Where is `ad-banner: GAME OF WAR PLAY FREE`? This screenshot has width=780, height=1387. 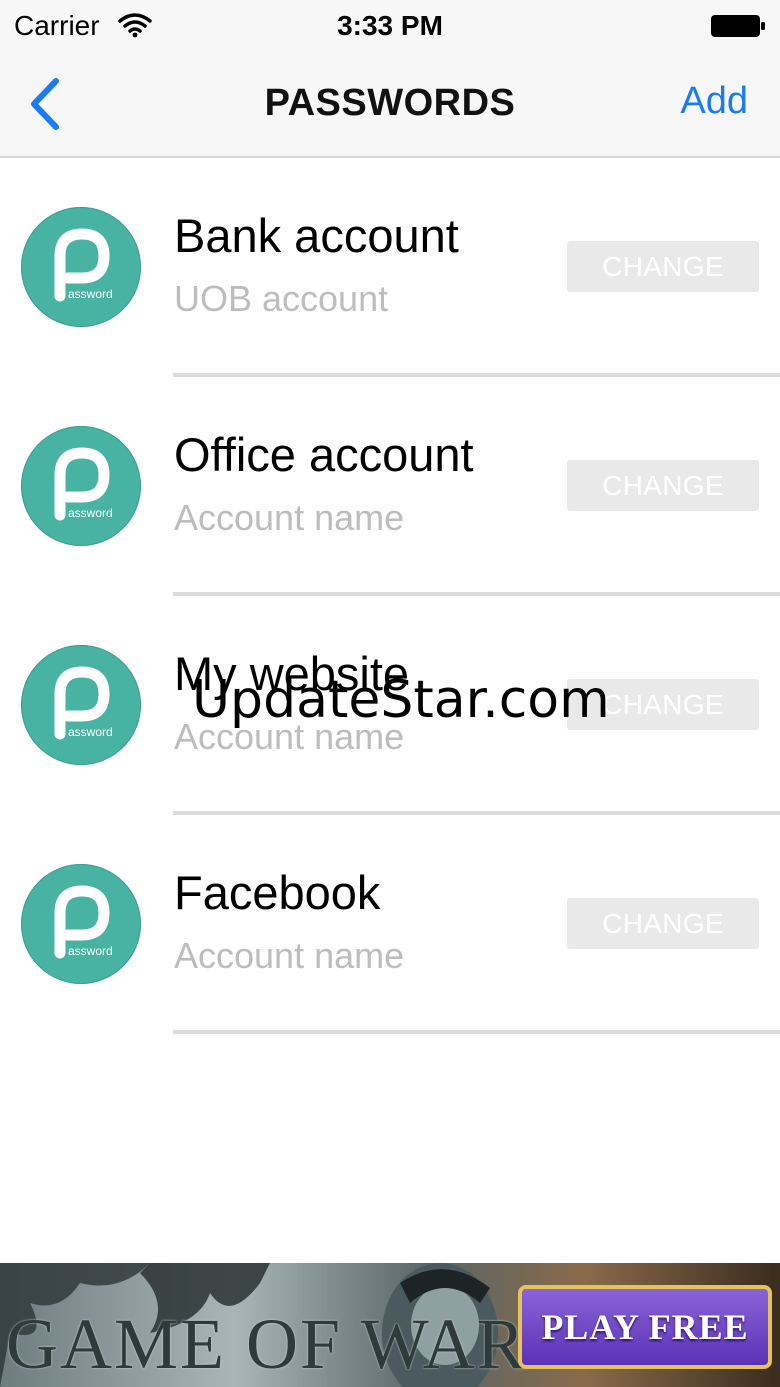 ad-banner: GAME OF WAR PLAY FREE is located at coordinates (390, 1325).